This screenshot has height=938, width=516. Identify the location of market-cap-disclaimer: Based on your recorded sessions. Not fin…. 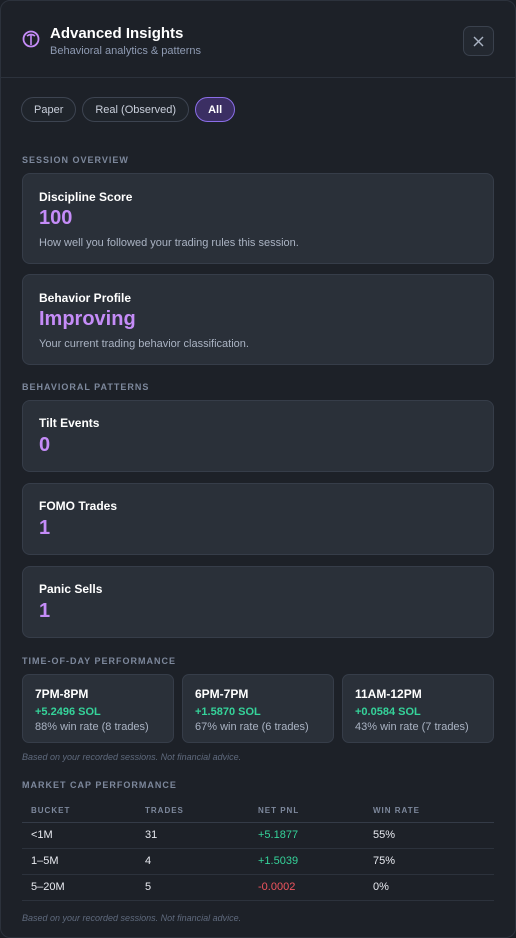
(132, 918).